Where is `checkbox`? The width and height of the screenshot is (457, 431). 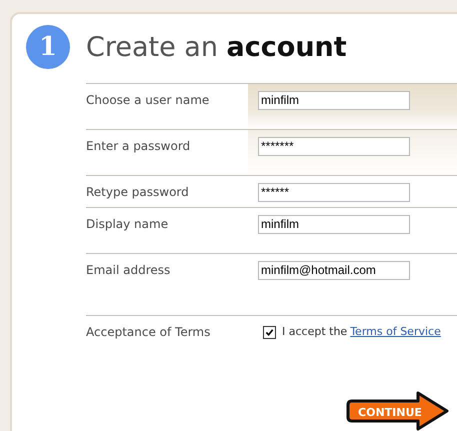
checkbox is located at coordinates (269, 332).